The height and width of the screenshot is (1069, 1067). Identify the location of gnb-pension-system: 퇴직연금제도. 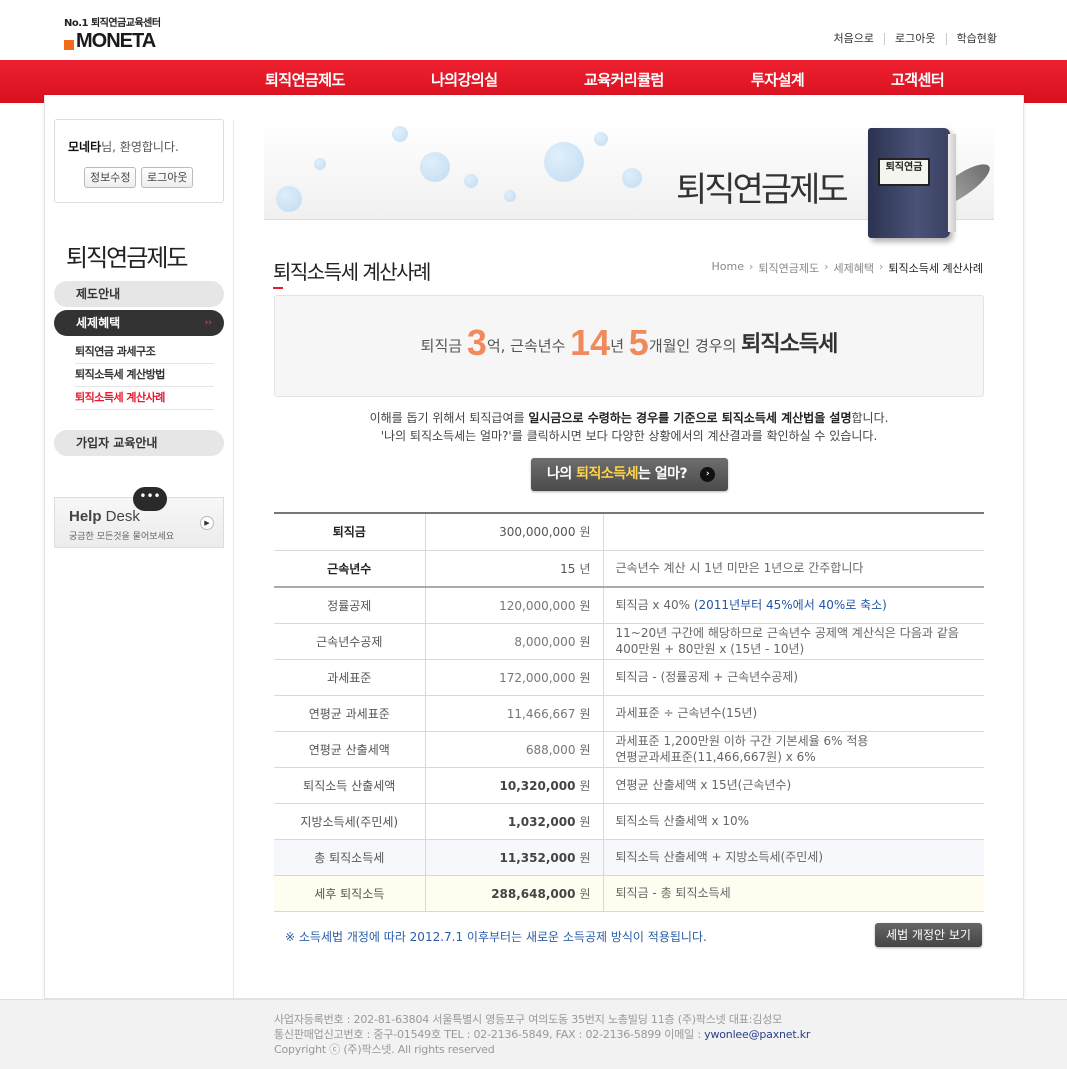
(305, 79).